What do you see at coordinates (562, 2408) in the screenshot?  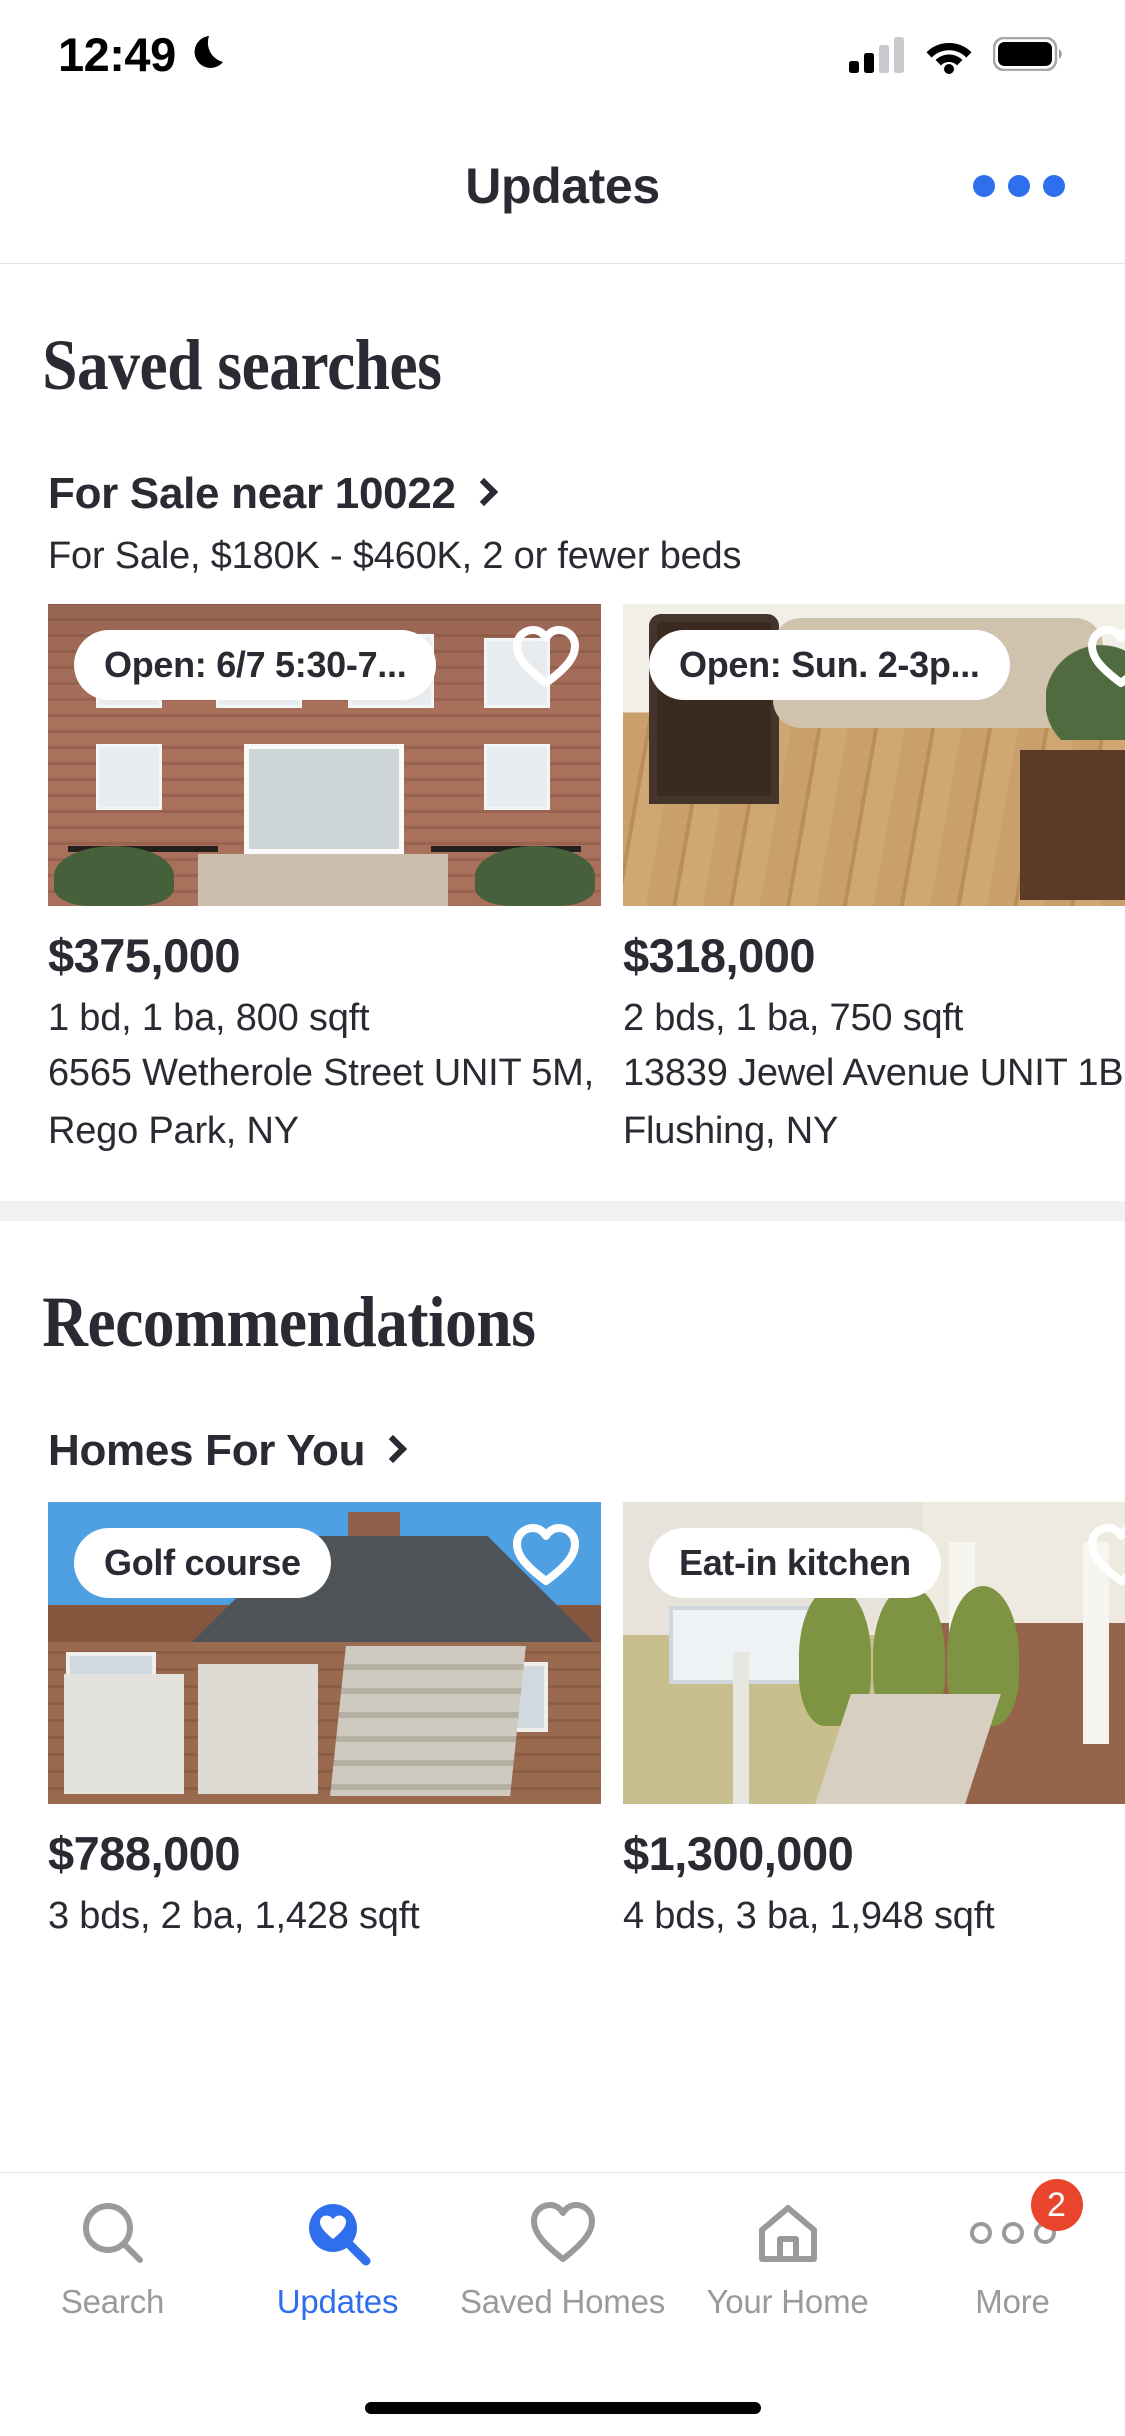 I see `home-indicator` at bounding box center [562, 2408].